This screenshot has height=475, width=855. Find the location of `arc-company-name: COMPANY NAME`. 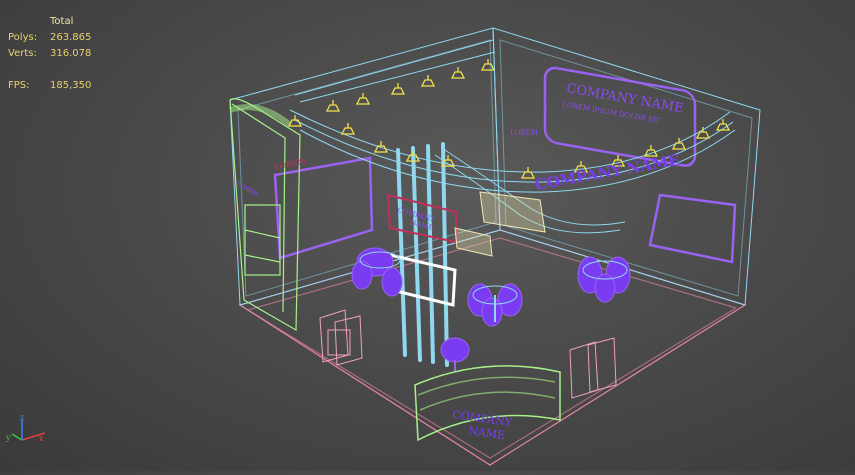

arc-company-name: COMPANY NAME is located at coordinates (607, 172).